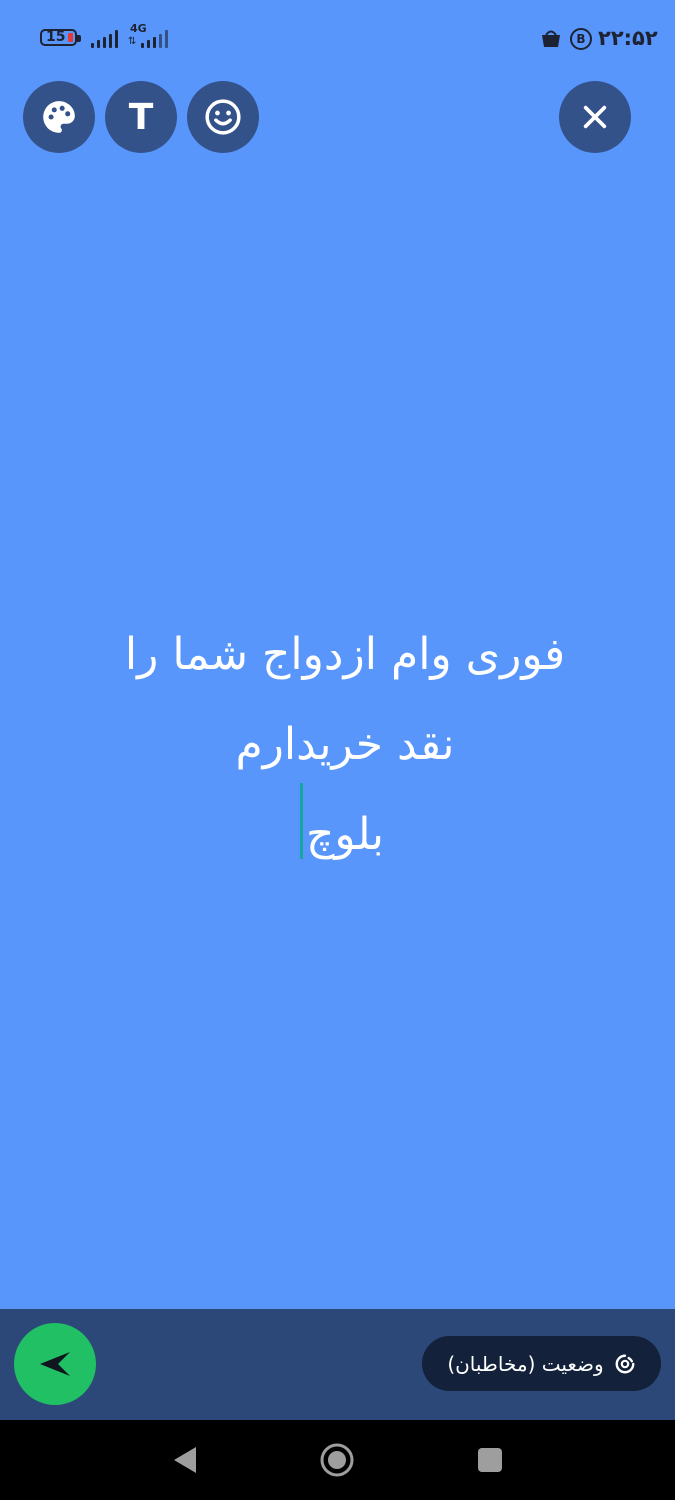  What do you see at coordinates (625, 1363) in the screenshot?
I see `status-ring-icon` at bounding box center [625, 1363].